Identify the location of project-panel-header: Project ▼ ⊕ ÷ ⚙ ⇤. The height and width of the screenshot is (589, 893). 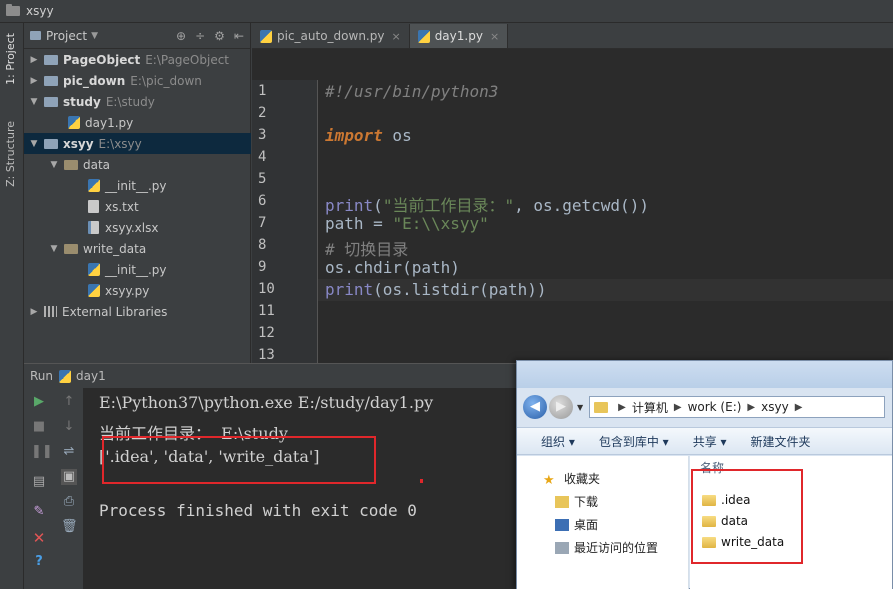
(137, 36).